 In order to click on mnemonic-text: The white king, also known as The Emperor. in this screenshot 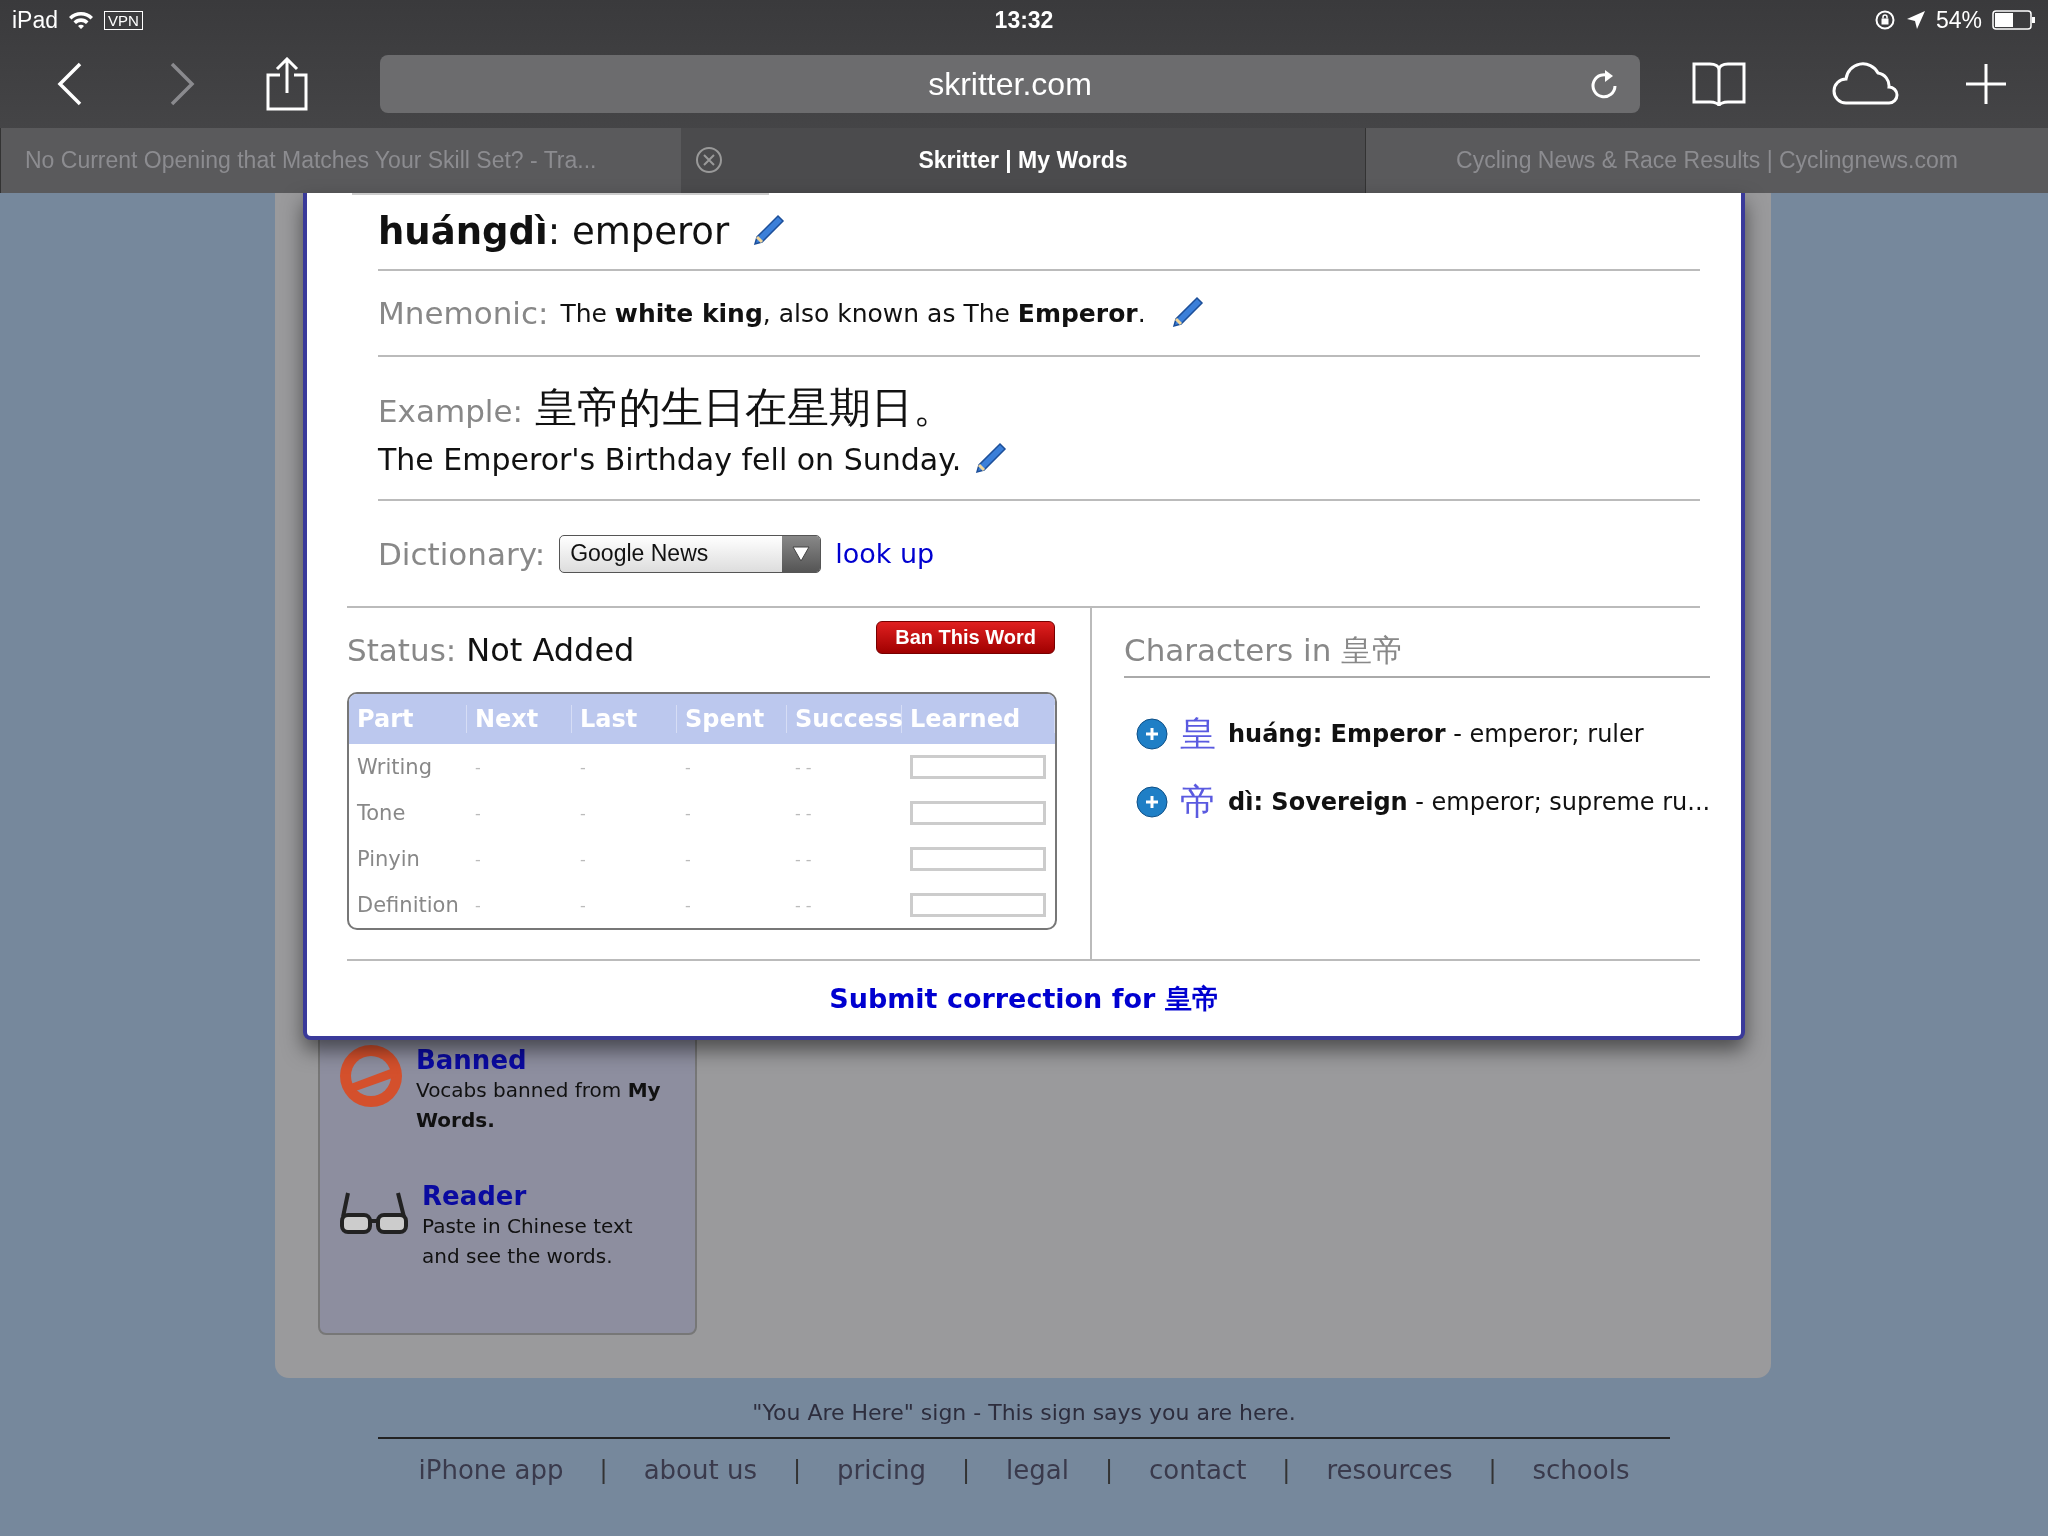, I will do `click(853, 313)`.